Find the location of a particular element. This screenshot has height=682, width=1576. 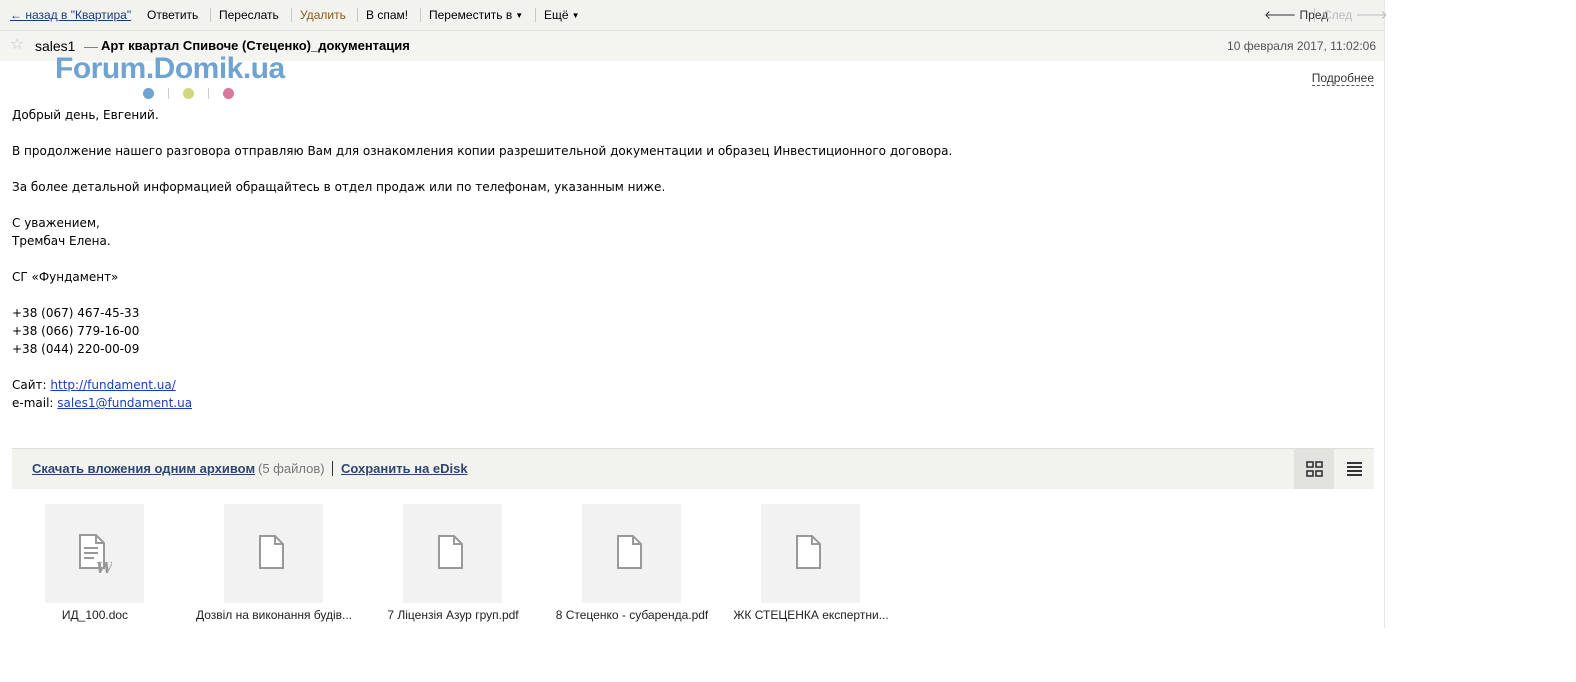

sender-name: sales1 is located at coordinates (55, 46).